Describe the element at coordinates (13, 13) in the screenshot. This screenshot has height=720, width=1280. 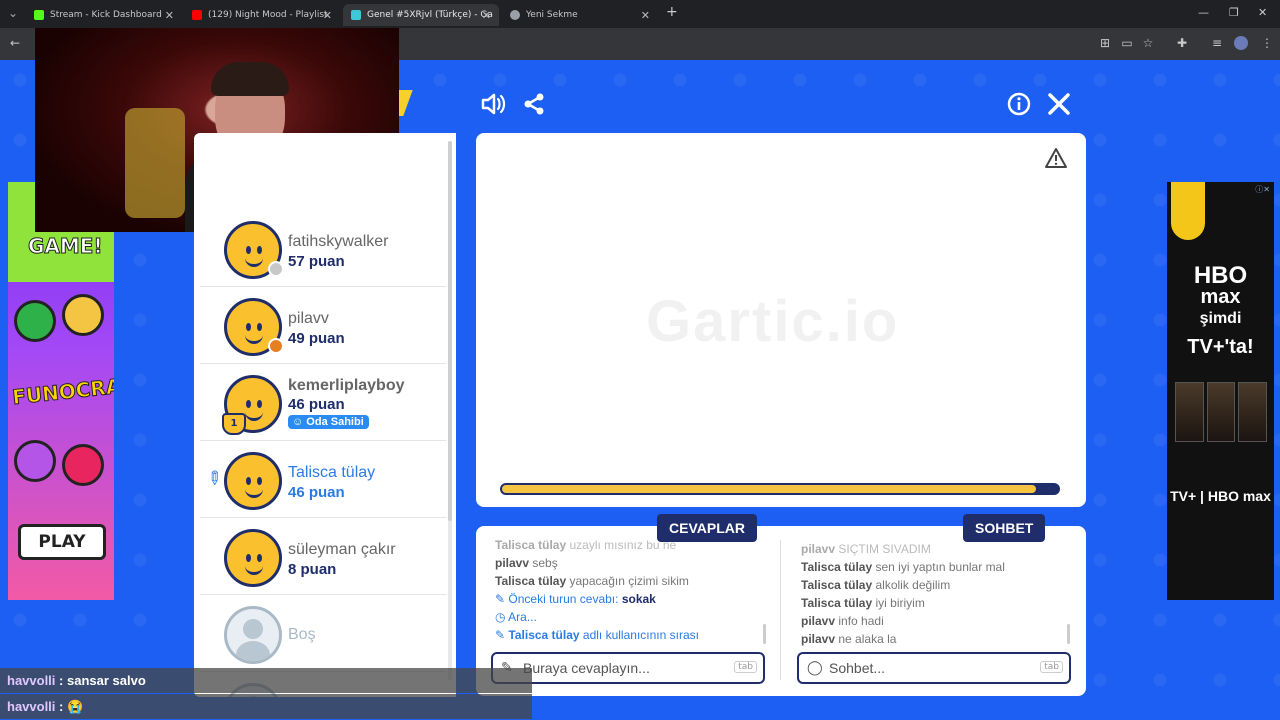
I see `tab-search-icon: ⌄` at that location.